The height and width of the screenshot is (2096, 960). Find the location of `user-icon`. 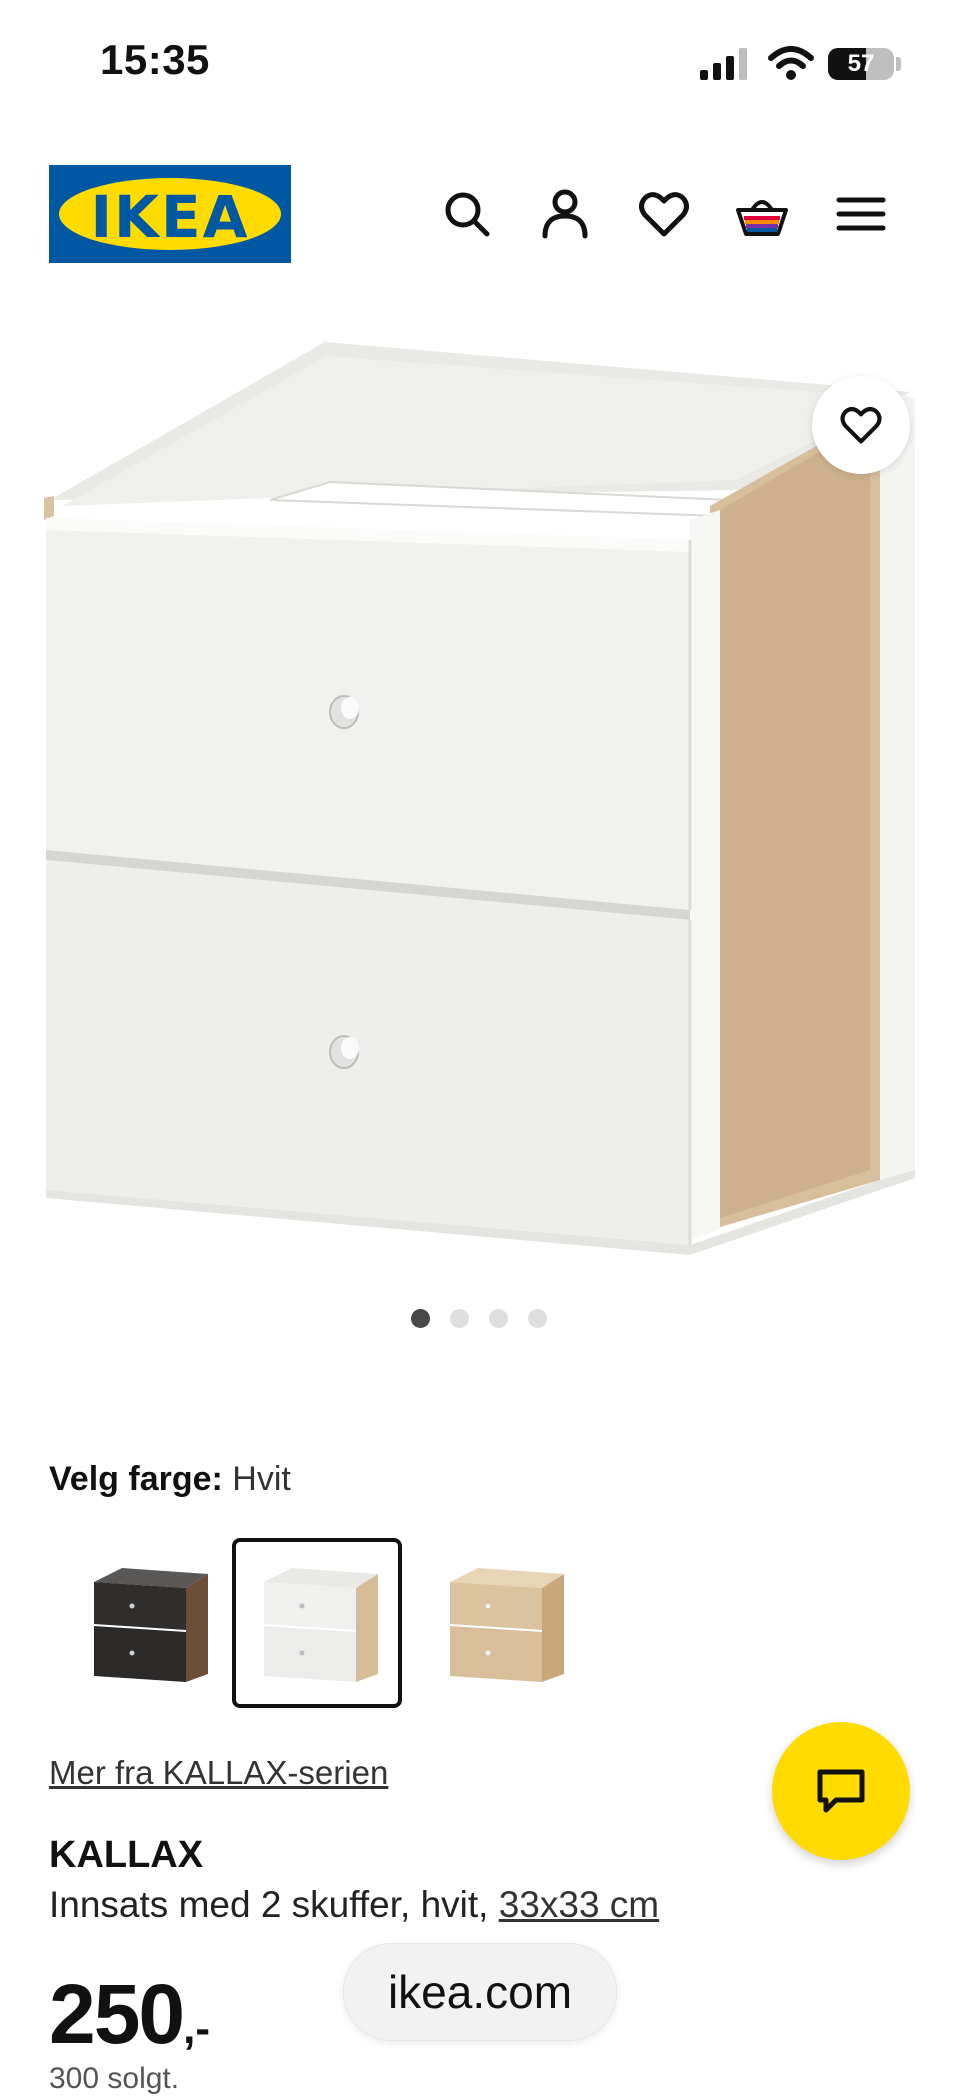

user-icon is located at coordinates (565, 214).